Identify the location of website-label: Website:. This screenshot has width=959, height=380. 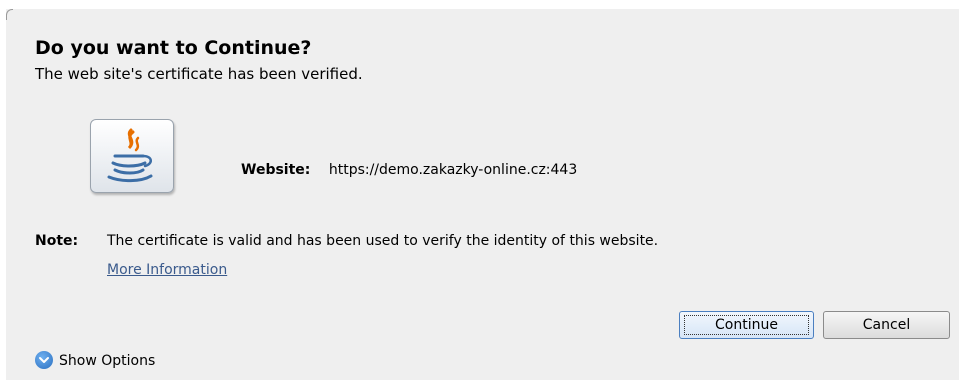
(276, 170).